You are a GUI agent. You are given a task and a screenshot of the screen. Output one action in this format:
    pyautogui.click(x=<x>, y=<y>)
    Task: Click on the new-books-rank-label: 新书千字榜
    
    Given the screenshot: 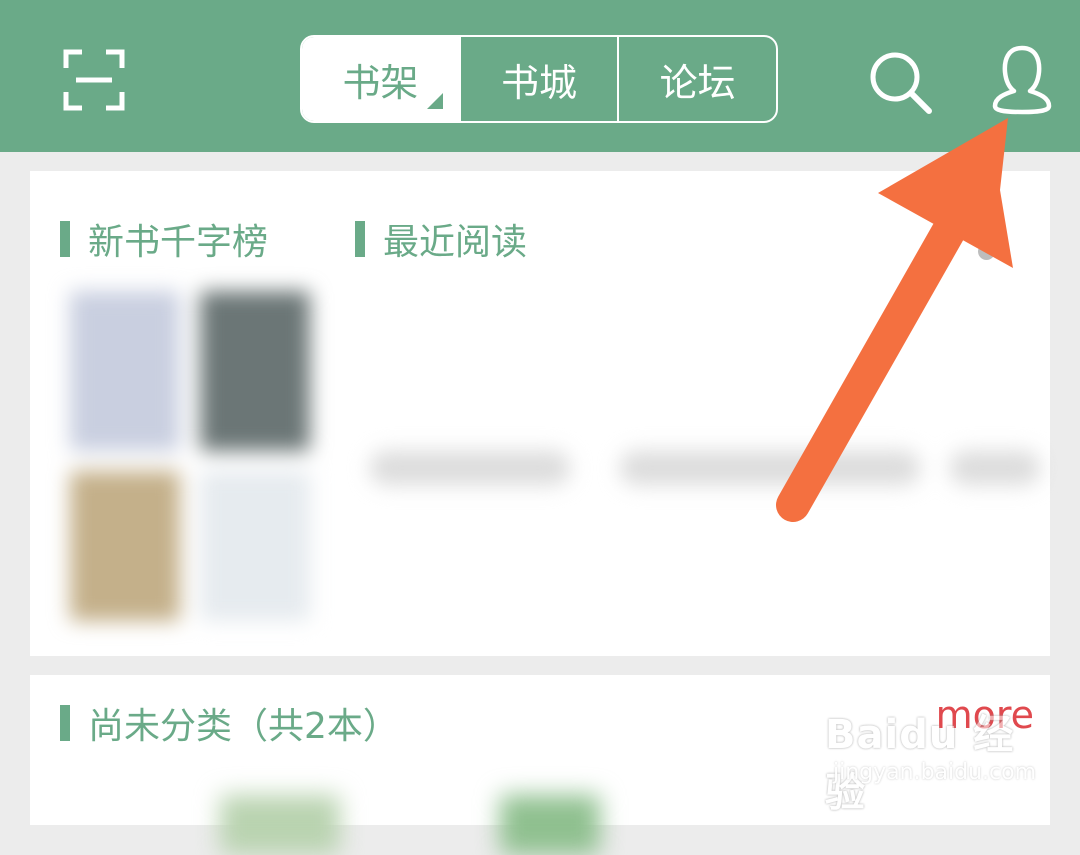 What is the action you would take?
    pyautogui.click(x=178, y=242)
    